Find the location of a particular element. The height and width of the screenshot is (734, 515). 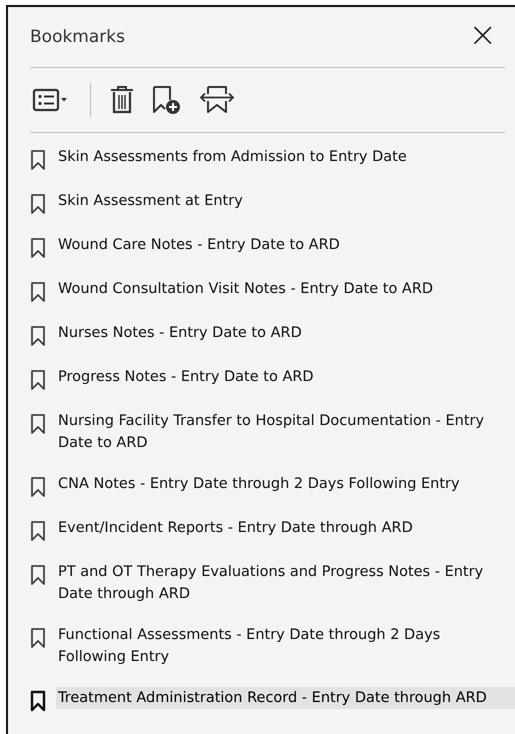

bookmark-item: Skin Assessments from Admission to Entry Date is located at coordinates (285, 157).